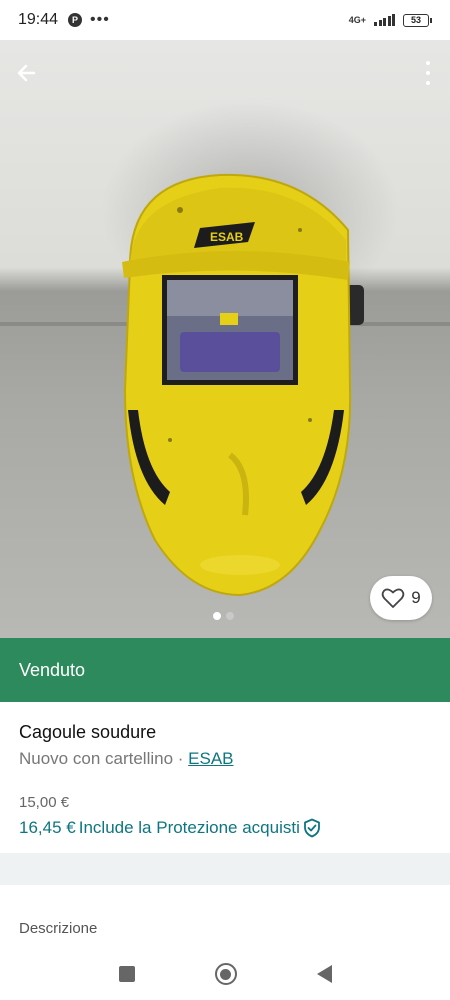 The width and height of the screenshot is (450, 1000). I want to click on battery-icon: 53, so click(417, 20).